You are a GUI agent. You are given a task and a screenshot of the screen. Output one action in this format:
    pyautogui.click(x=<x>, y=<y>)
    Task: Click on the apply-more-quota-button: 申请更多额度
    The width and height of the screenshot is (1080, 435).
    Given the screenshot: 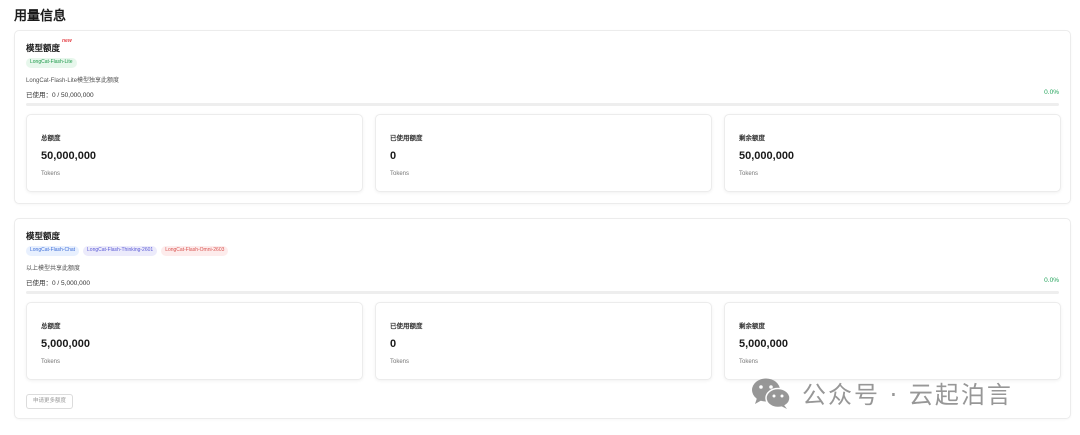 What is the action you would take?
    pyautogui.click(x=50, y=401)
    